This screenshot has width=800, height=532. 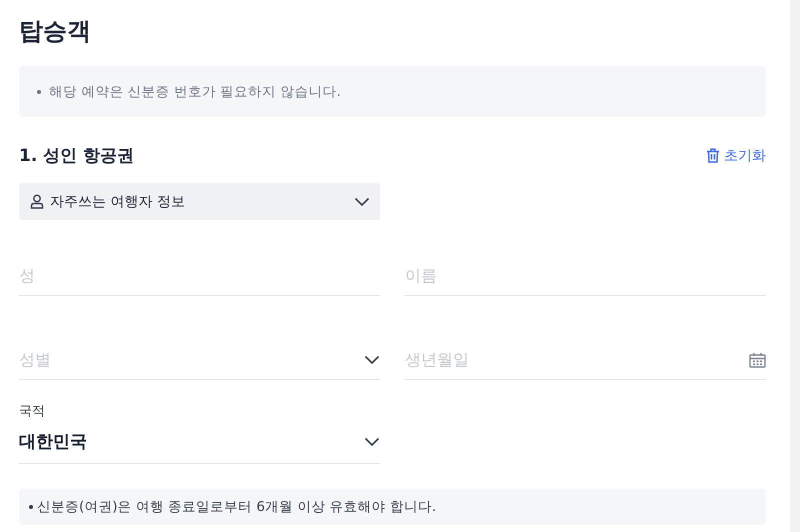 What do you see at coordinates (55, 31) in the screenshot?
I see `page-title: 탑승객` at bounding box center [55, 31].